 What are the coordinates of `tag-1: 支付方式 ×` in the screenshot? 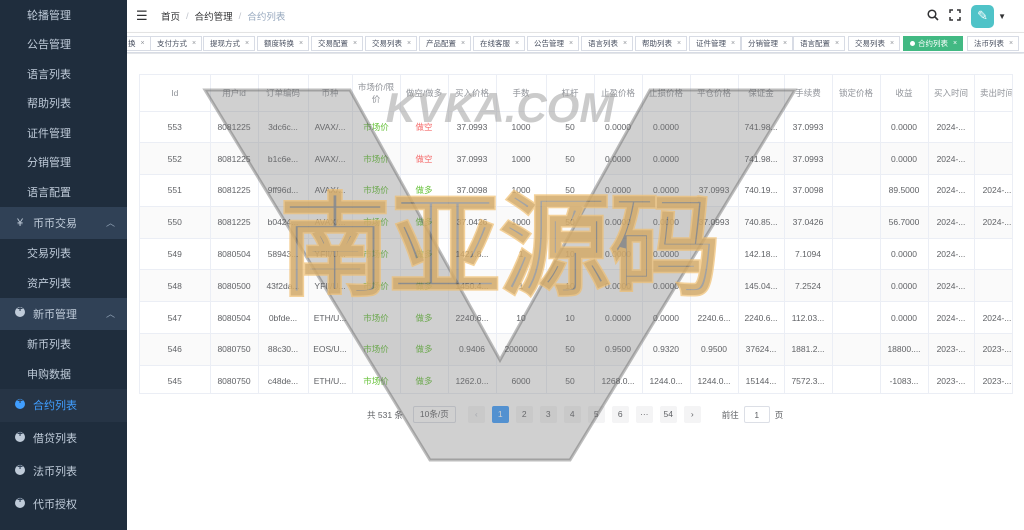 It's located at (176, 43).